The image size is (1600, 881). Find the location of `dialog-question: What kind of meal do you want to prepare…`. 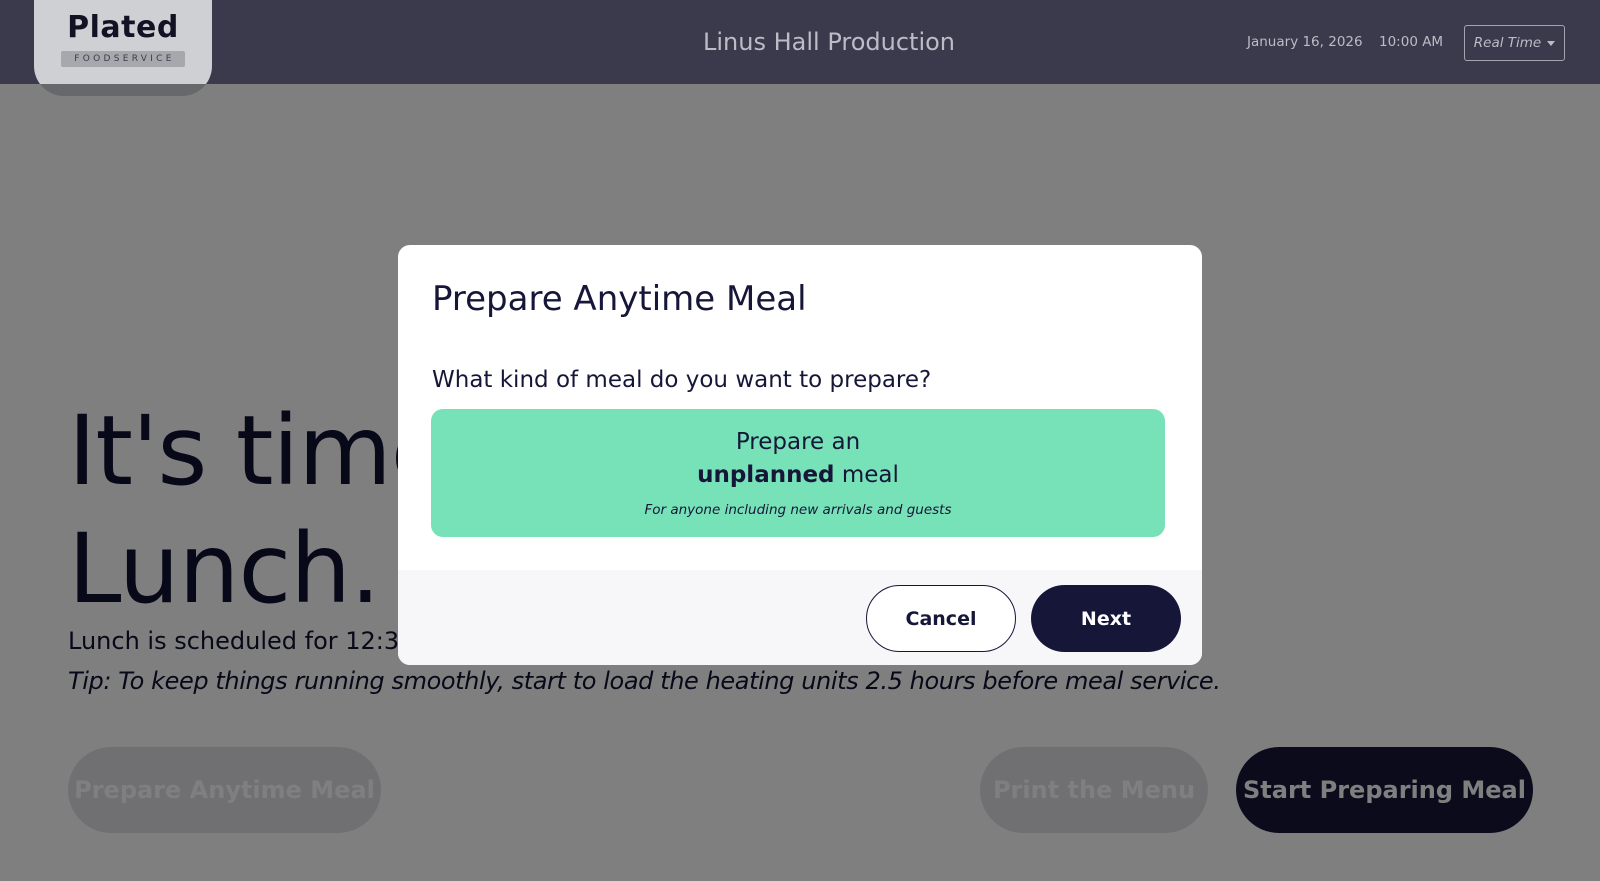

dialog-question: What kind of meal do you want to prepare… is located at coordinates (682, 380).